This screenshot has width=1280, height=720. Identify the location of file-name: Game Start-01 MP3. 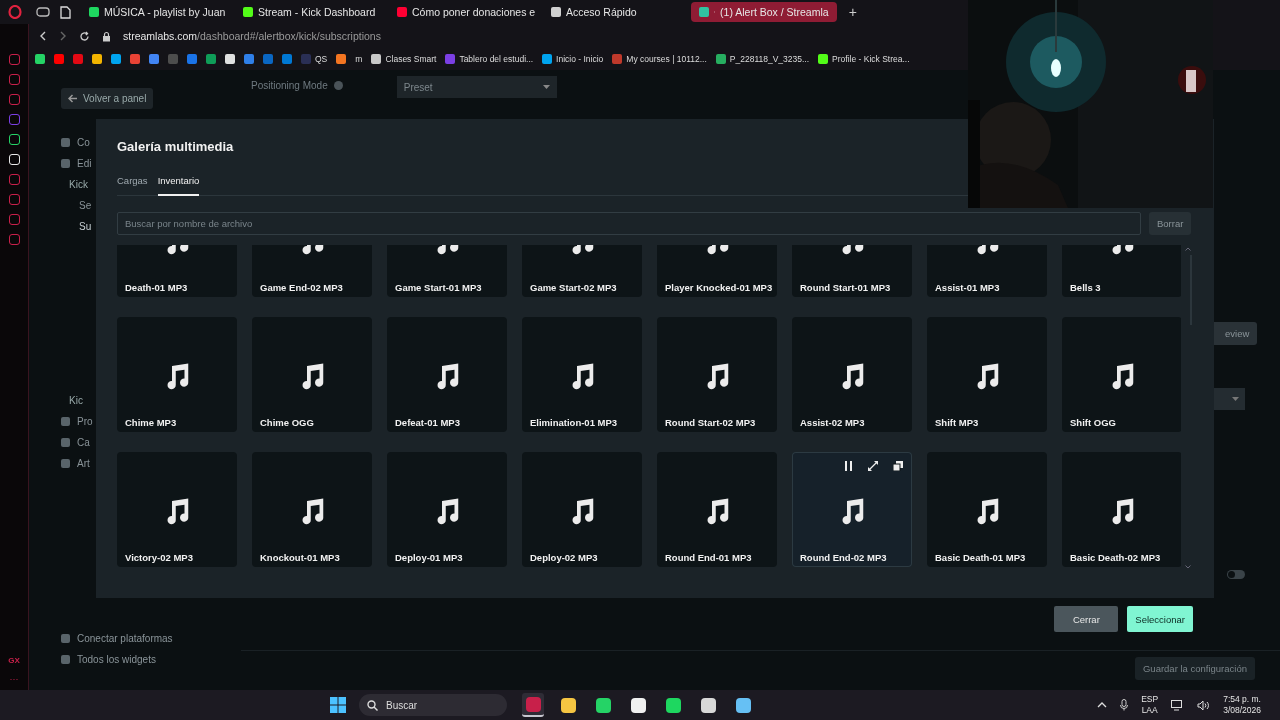
(438, 287).